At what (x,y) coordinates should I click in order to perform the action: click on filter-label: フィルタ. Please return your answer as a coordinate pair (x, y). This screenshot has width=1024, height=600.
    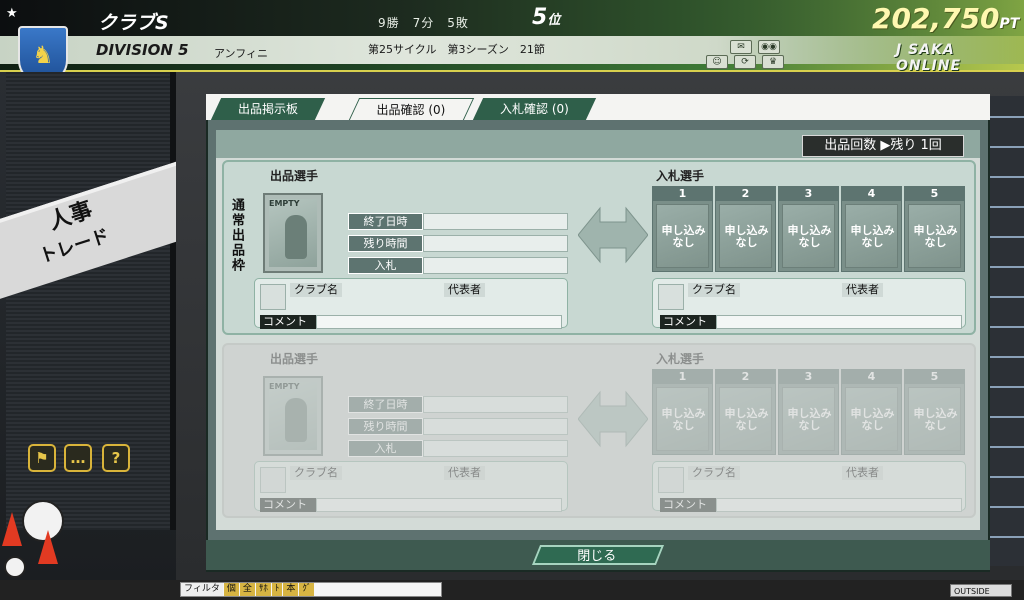
    Looking at the image, I should click on (202, 589).